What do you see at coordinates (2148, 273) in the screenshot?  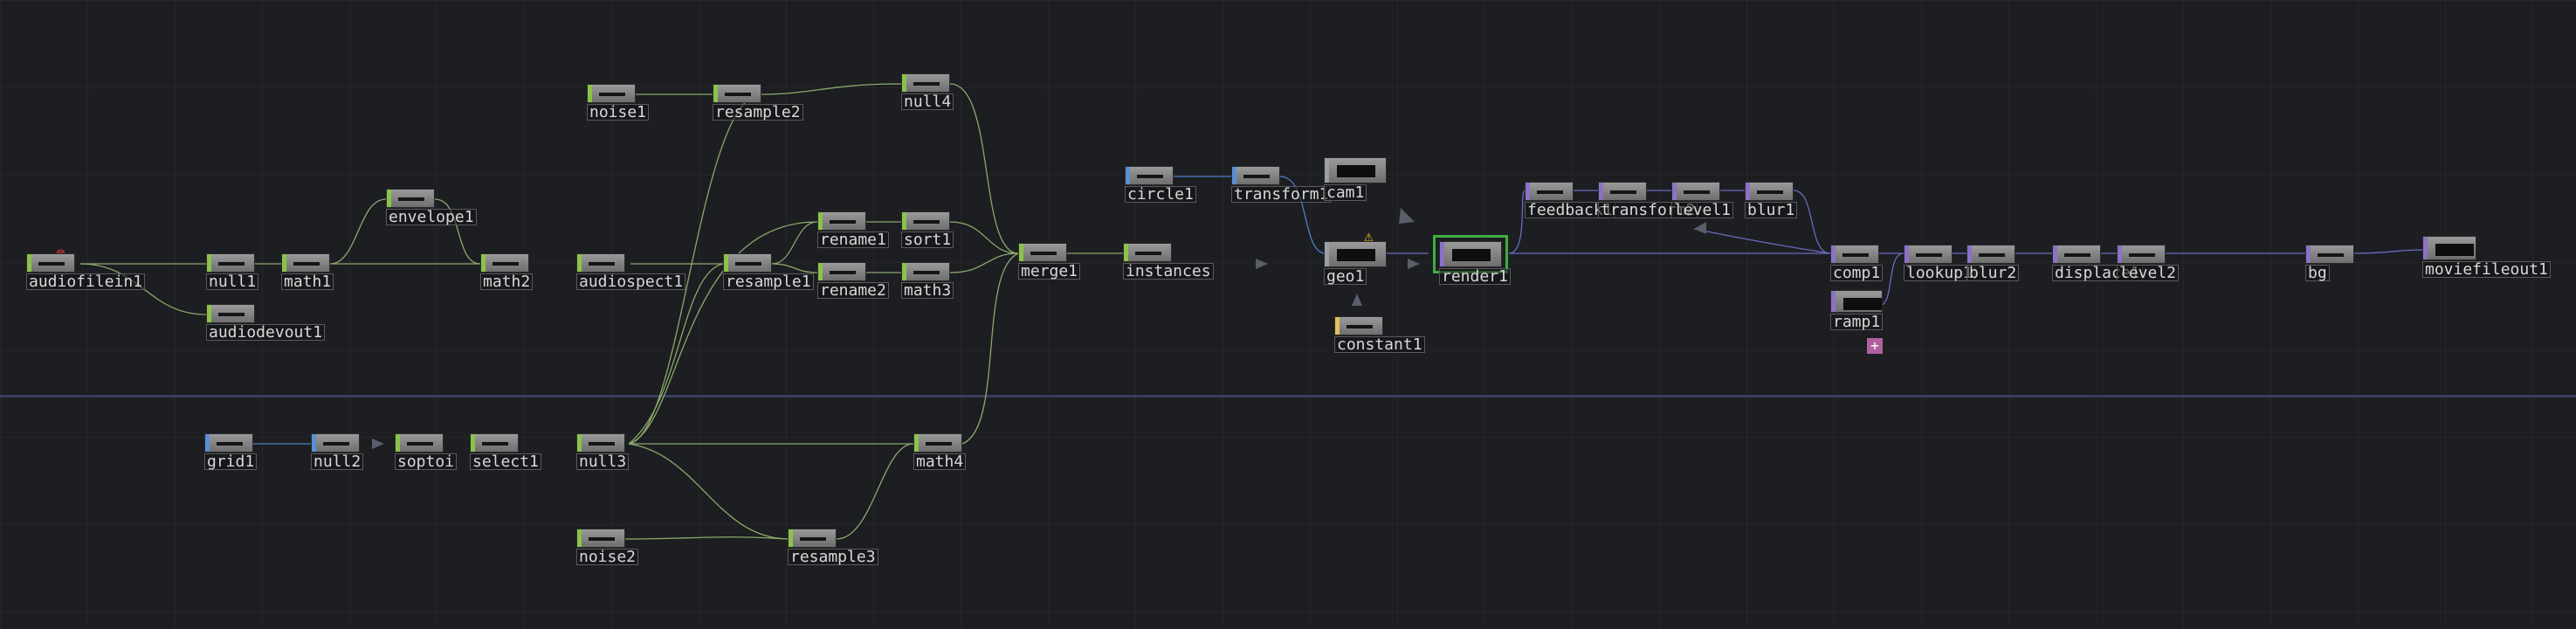 I see `node-label: level2` at bounding box center [2148, 273].